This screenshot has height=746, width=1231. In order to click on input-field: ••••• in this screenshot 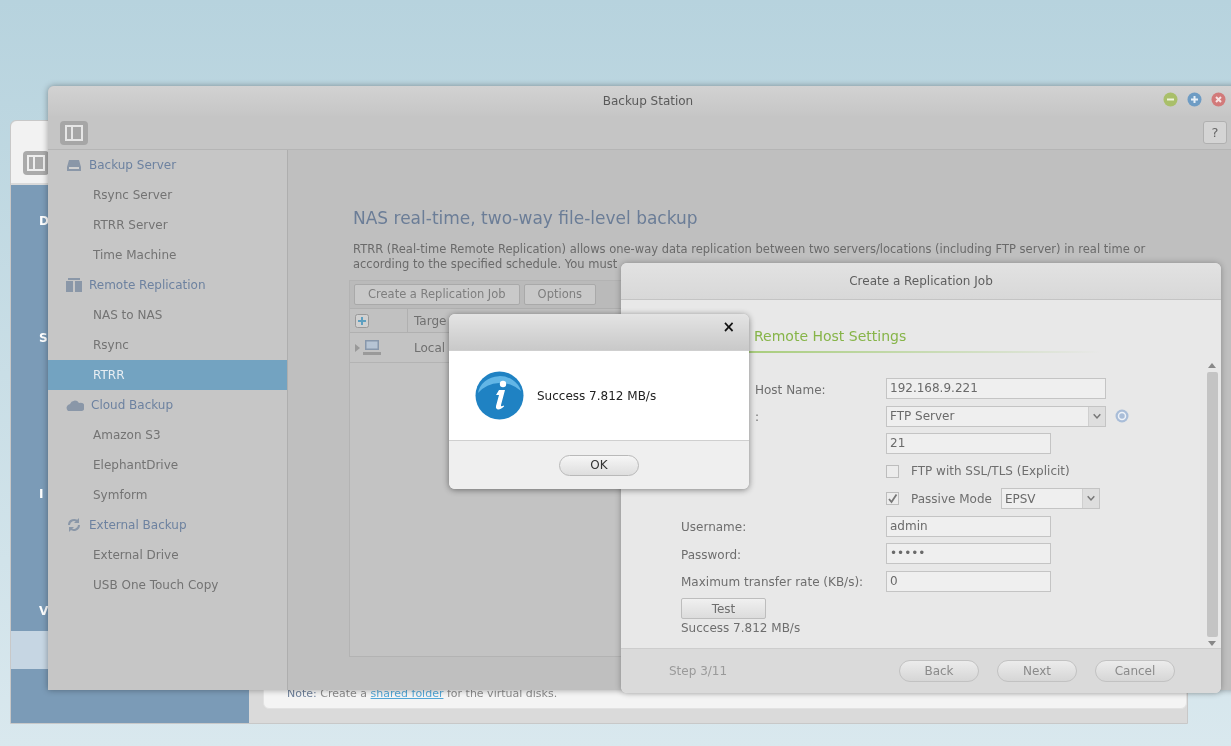, I will do `click(968, 554)`.